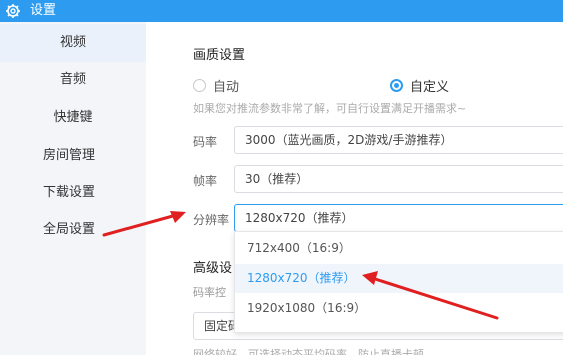 This screenshot has height=355, width=563. I want to click on sidebar-item-hotkeys: 快捷键, so click(73, 118).